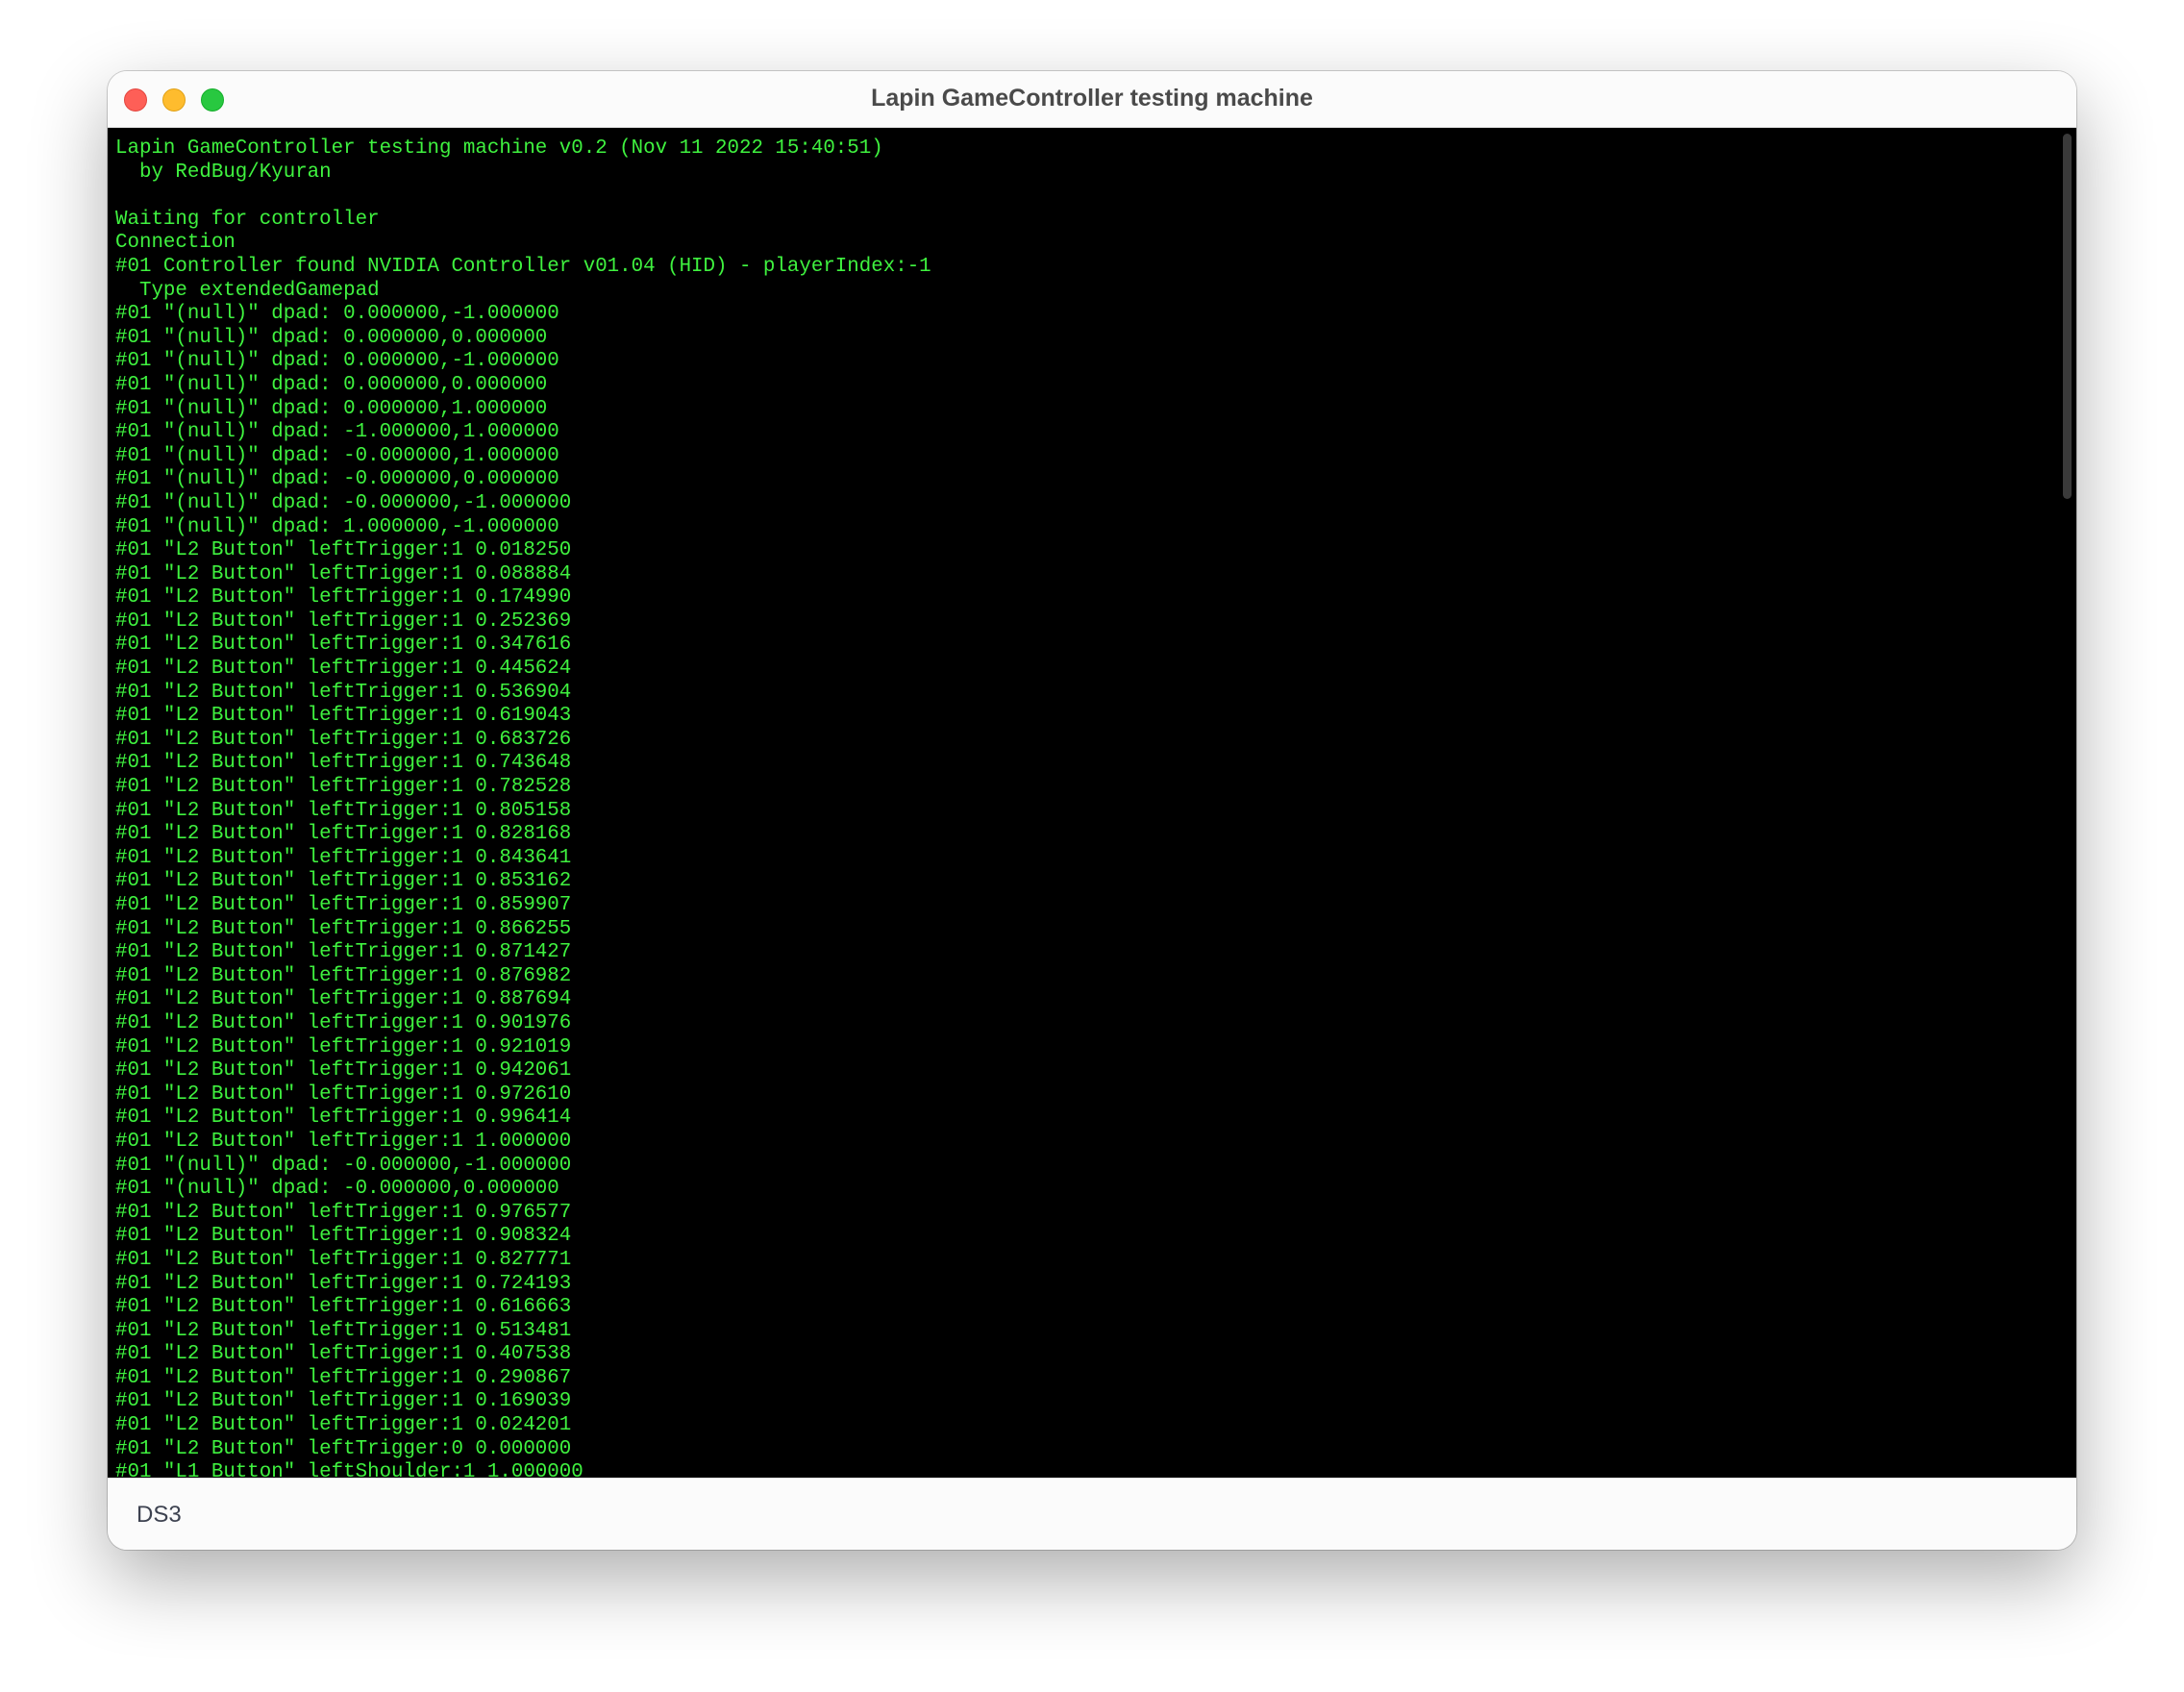 Image resolution: width=2184 pixels, height=1692 pixels. What do you see at coordinates (344, 787) in the screenshot?
I see `console-line: #01 "L2 Button" leftTrigger:1 0.782528` at bounding box center [344, 787].